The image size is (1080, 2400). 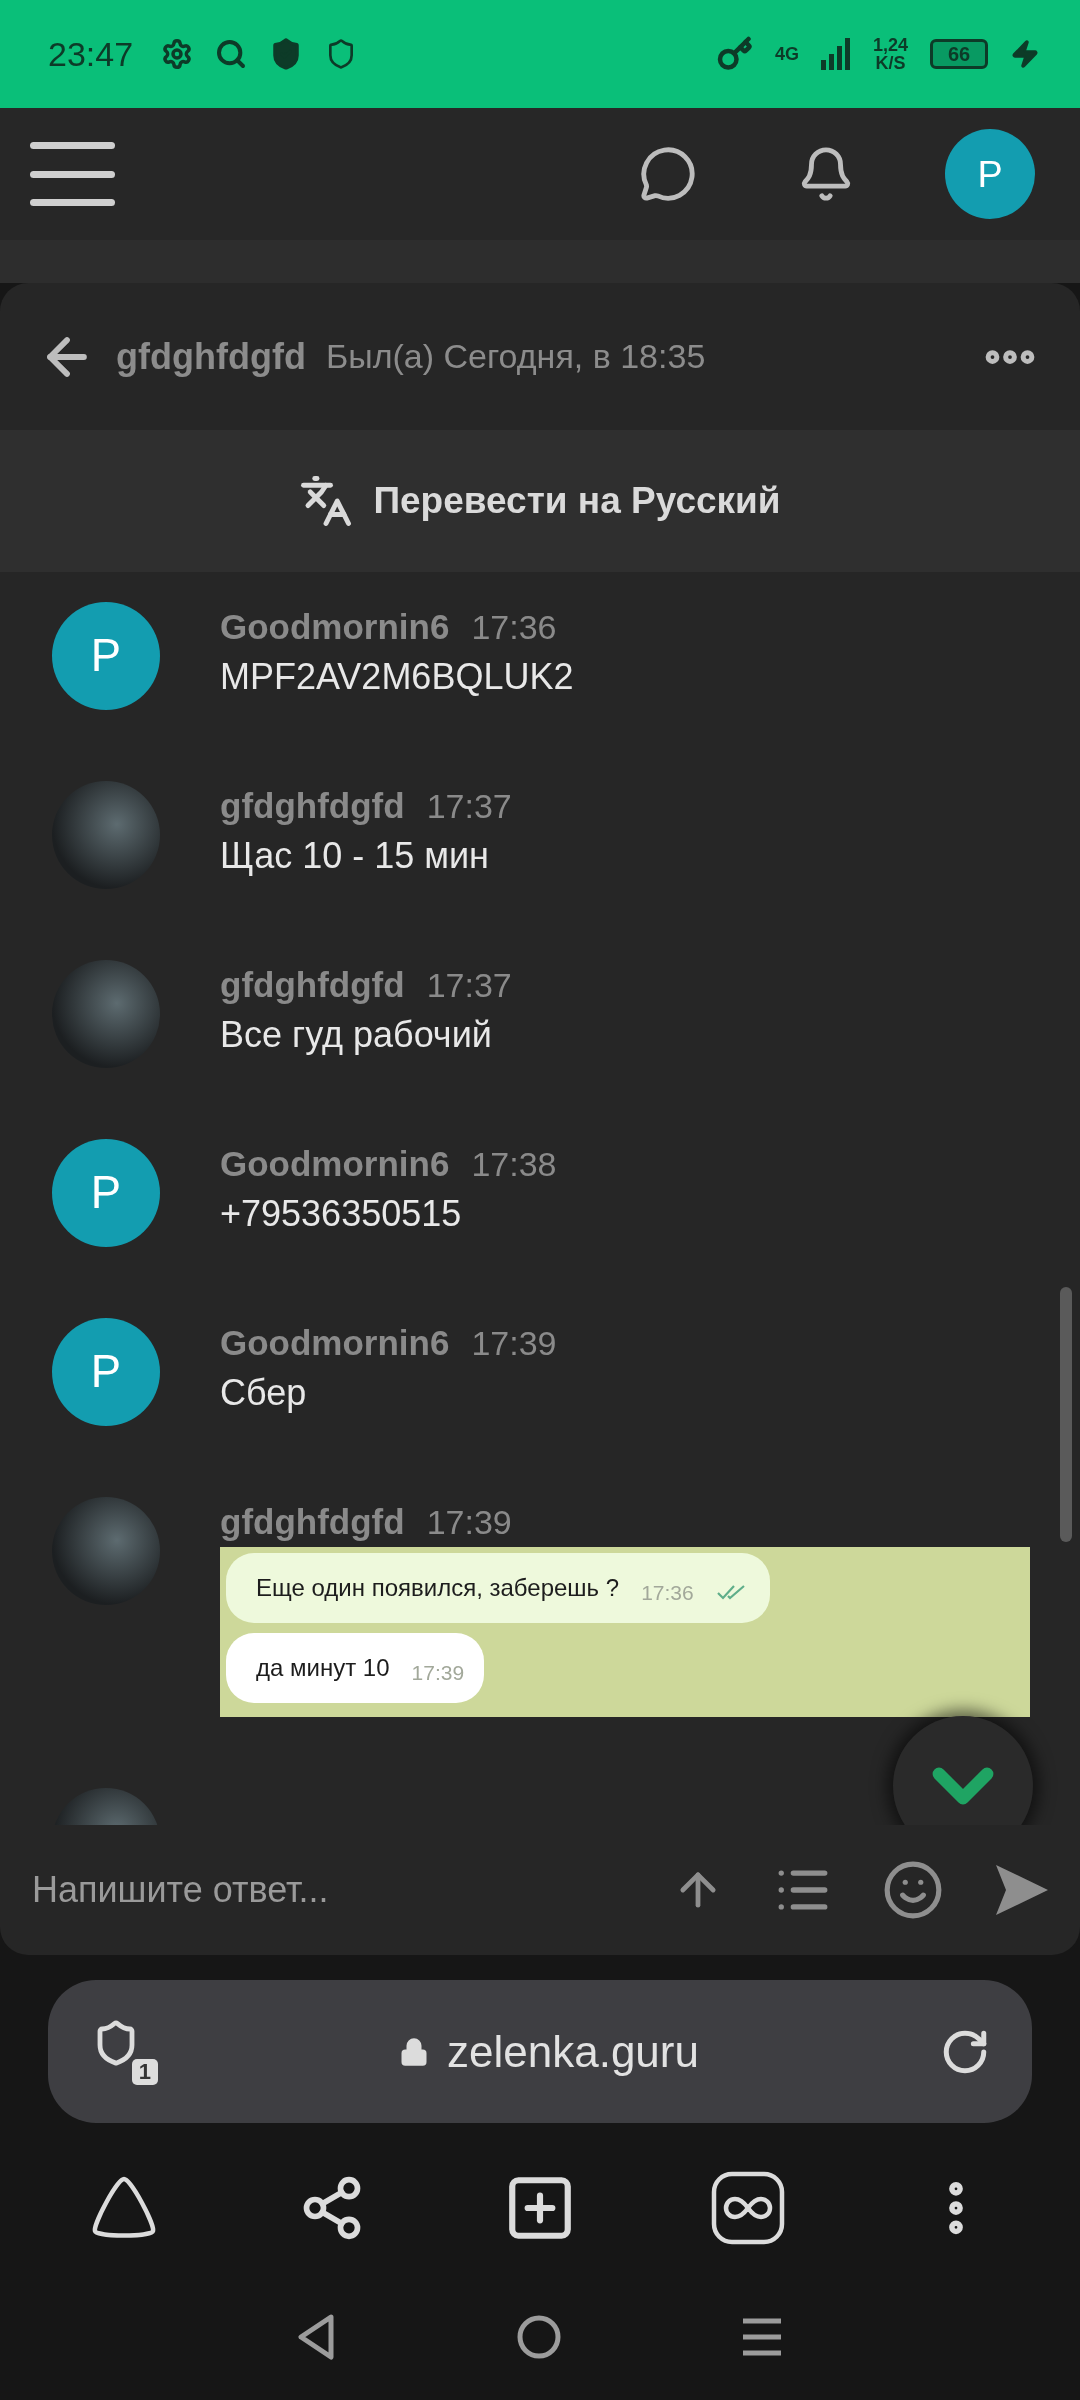 What do you see at coordinates (573, 2051) in the screenshot?
I see `url-text: zelenka.guru` at bounding box center [573, 2051].